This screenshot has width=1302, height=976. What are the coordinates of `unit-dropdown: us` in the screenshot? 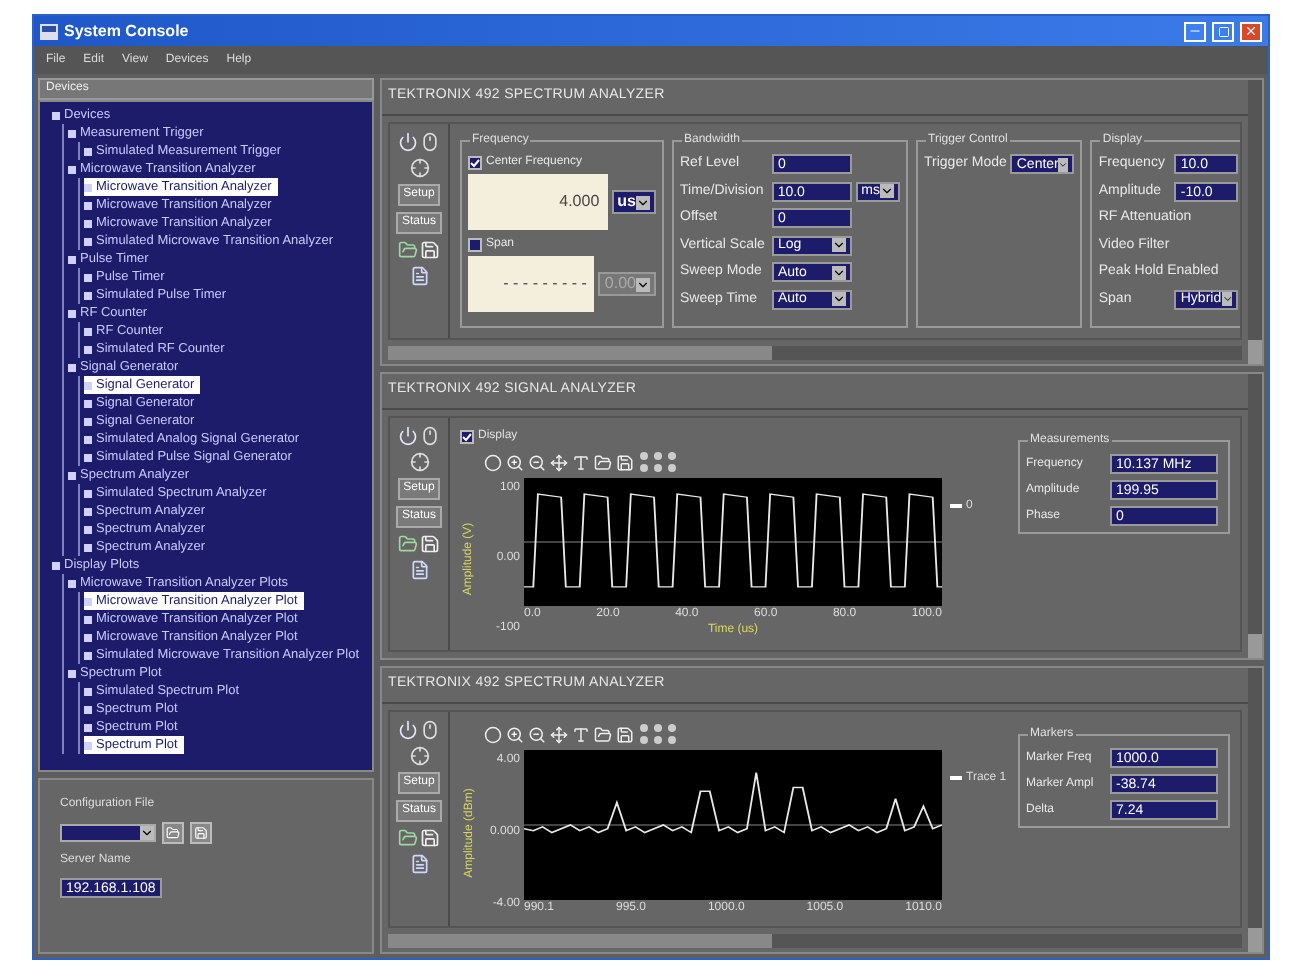 It's located at (633, 202).